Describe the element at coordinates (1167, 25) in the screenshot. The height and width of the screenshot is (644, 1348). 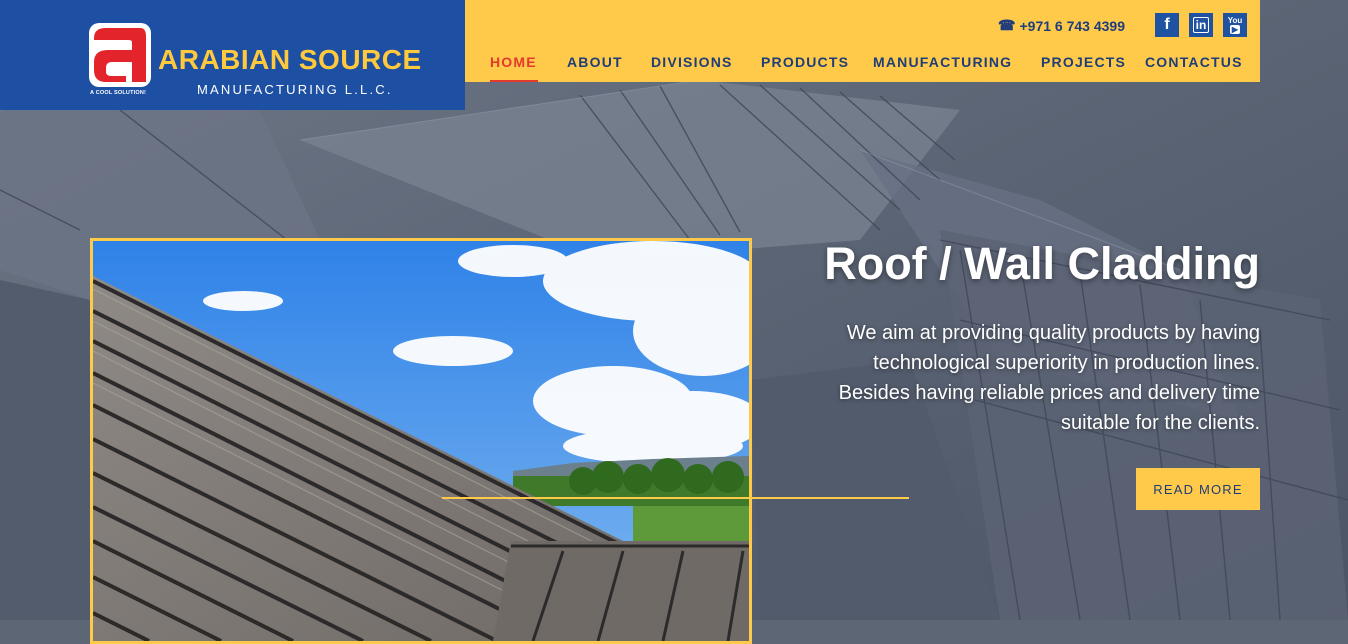
I see `facebook-icon: f` at that location.